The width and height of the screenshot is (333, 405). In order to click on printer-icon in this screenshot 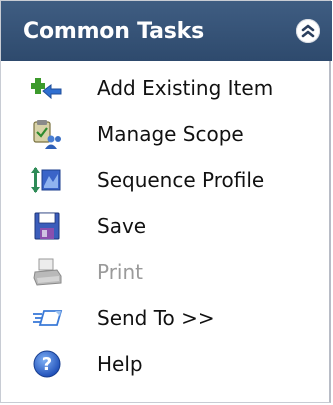, I will do `click(47, 272)`.